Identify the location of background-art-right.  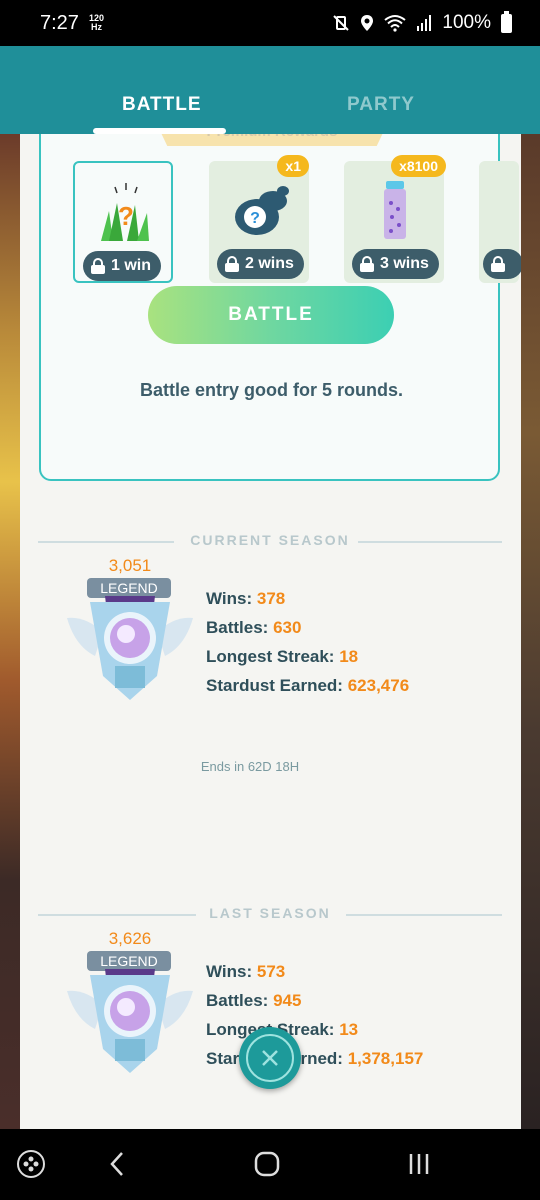
(530, 631).